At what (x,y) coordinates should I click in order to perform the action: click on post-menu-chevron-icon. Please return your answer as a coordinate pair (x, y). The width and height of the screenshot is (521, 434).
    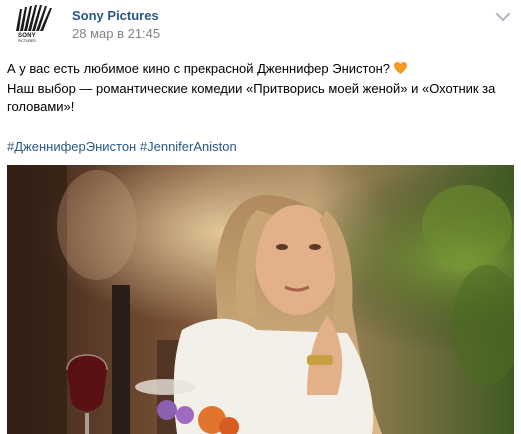
    Looking at the image, I should click on (503, 17).